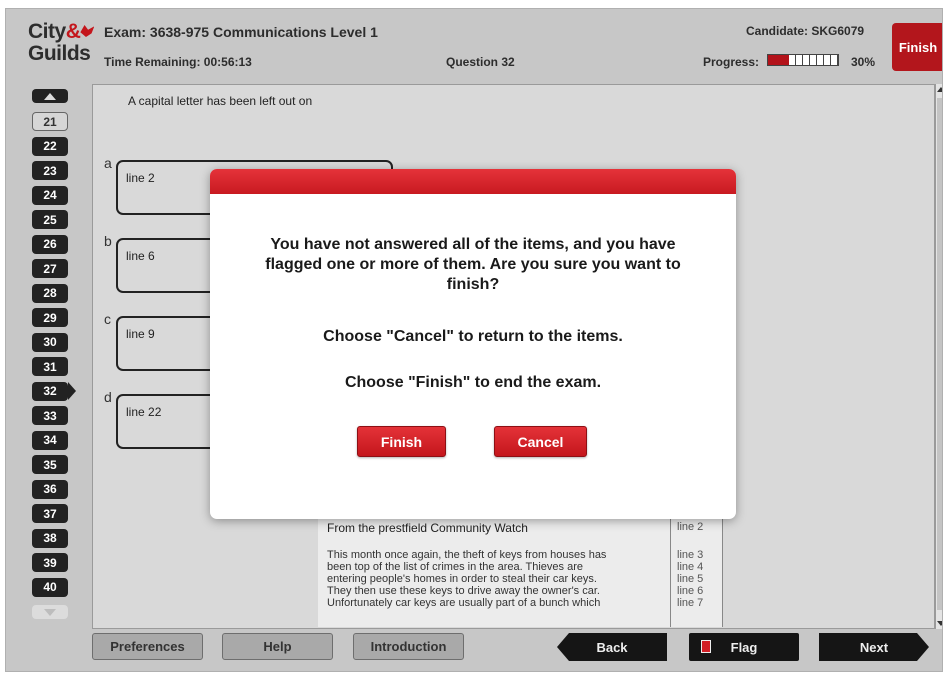  I want to click on dialog-cancel-button: Cancel, so click(540, 441).